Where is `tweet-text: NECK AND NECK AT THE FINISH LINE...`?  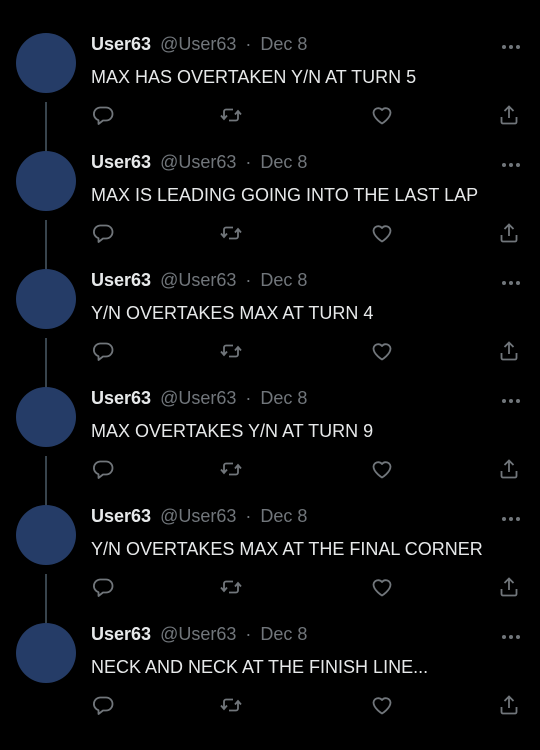 tweet-text: NECK AND NECK AT THE FINISH LINE... is located at coordinates (260, 667).